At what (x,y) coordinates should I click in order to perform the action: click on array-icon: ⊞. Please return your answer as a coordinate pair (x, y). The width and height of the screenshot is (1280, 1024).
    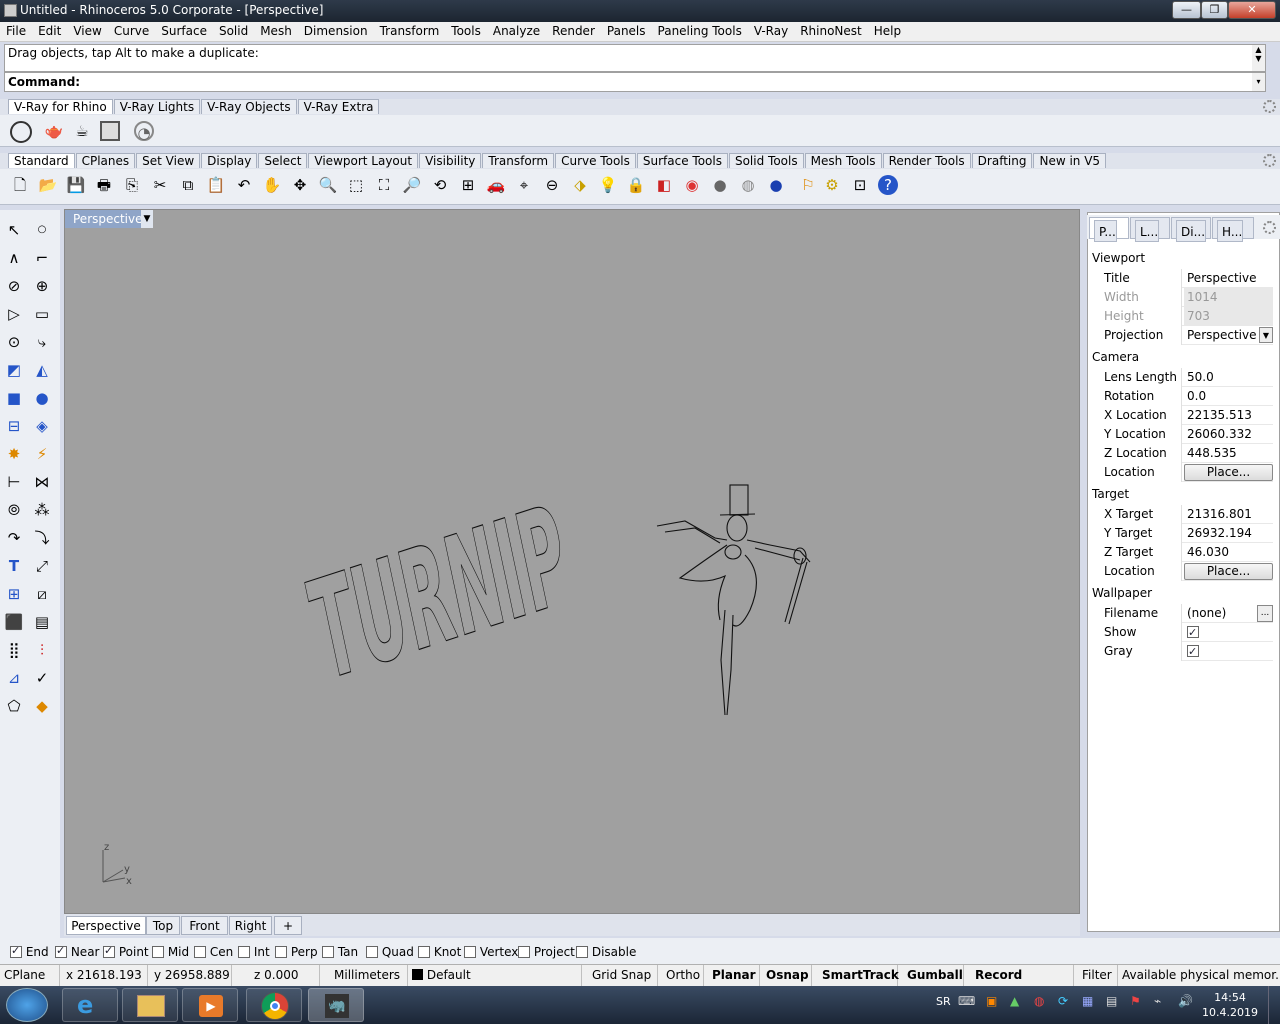
    Looking at the image, I should click on (14, 594).